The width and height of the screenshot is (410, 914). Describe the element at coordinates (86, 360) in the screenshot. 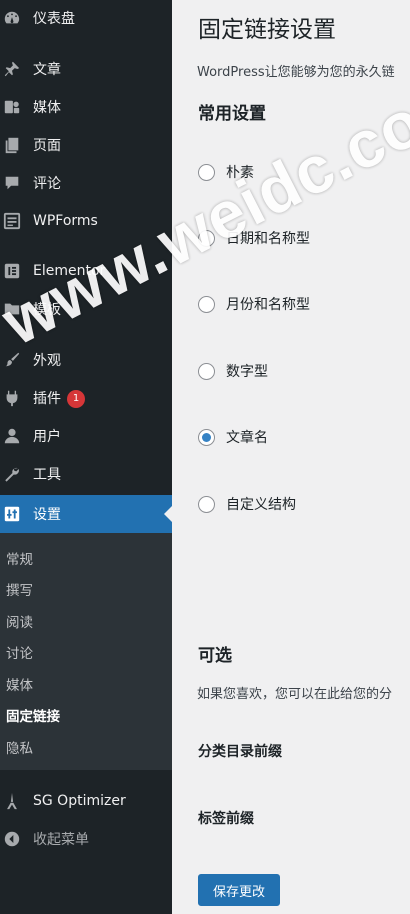

I see `sidebar-item-appearance: 外观` at that location.